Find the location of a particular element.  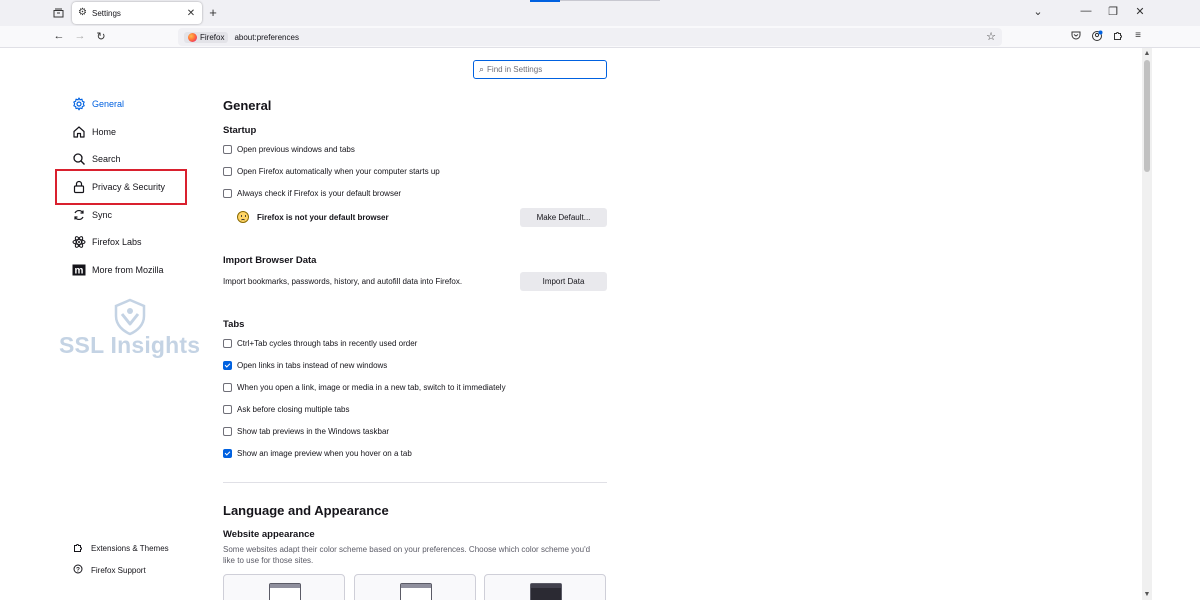

sidebar-item-more-from-mozilla: m More from Mozilla is located at coordinates (131, 270).